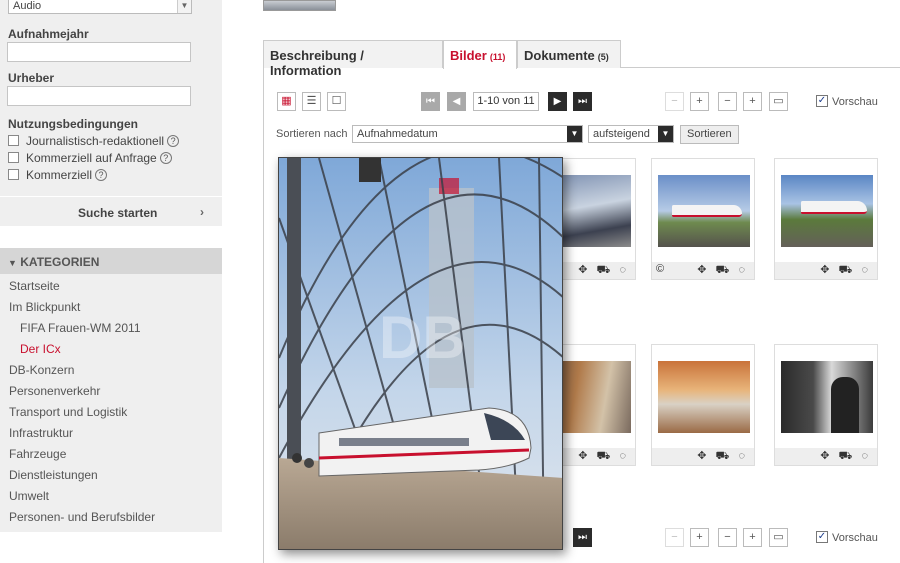 Image resolution: width=900 pixels, height=563 pixels. What do you see at coordinates (99, 96) in the screenshot?
I see `author-input` at bounding box center [99, 96].